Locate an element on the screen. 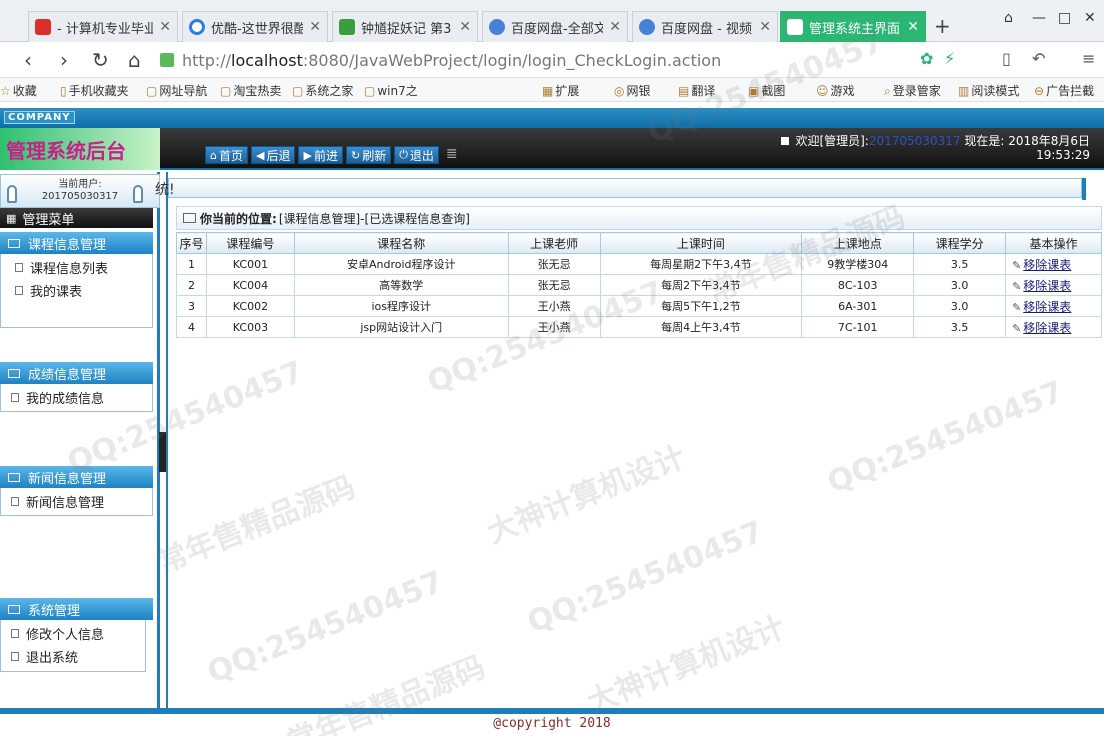  cell-name: 安卓Android程序设计 is located at coordinates (401, 264).